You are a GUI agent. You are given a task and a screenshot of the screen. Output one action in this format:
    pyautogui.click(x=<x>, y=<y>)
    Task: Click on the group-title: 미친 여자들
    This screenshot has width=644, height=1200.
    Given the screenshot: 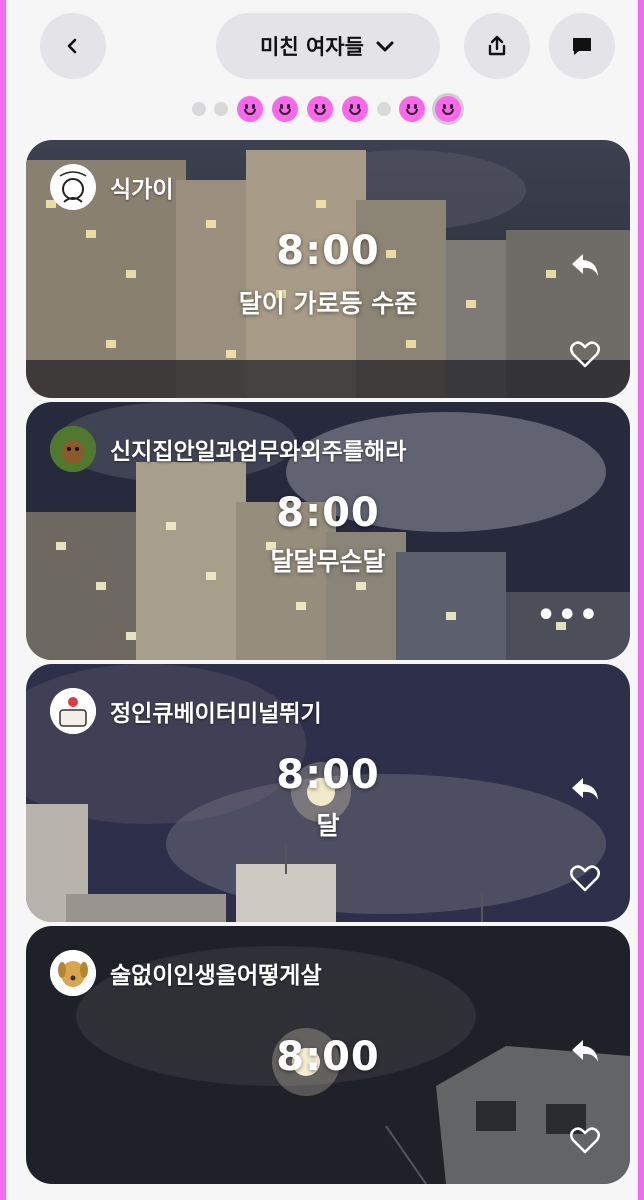 What is the action you would take?
    pyautogui.click(x=312, y=47)
    